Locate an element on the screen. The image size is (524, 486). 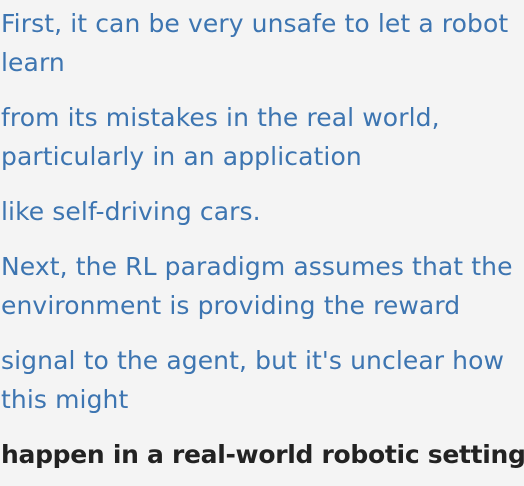
transcript-line: learn is located at coordinates (33, 62).